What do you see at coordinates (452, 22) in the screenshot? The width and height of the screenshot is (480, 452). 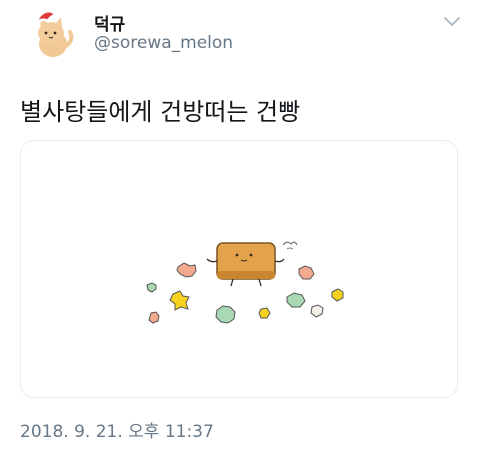 I see `chevron-down-icon` at bounding box center [452, 22].